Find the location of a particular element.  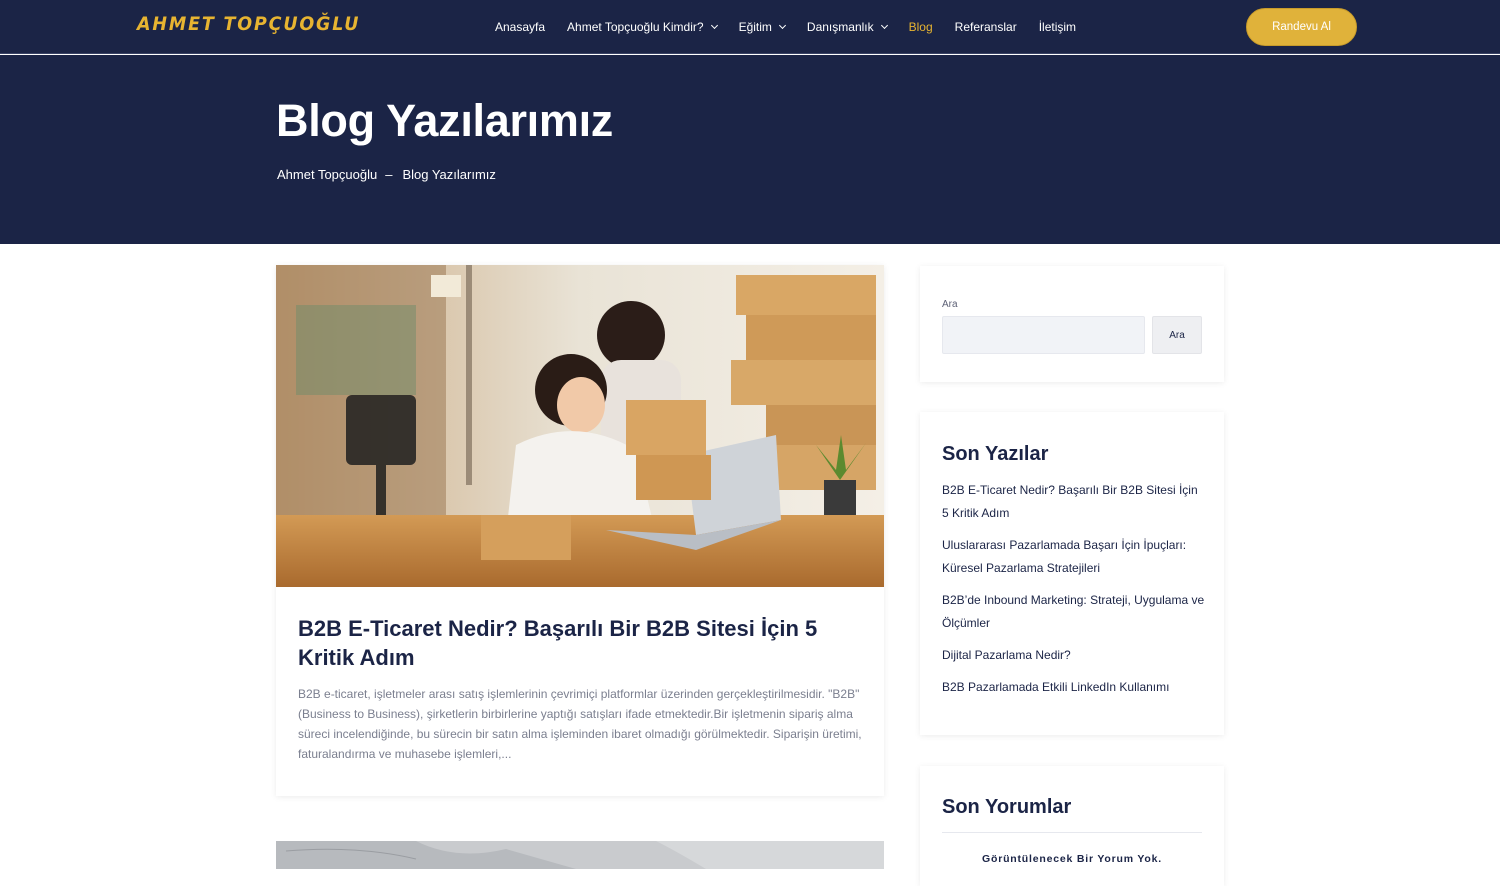

page-title: Blog Yazılarımız is located at coordinates (444, 120).